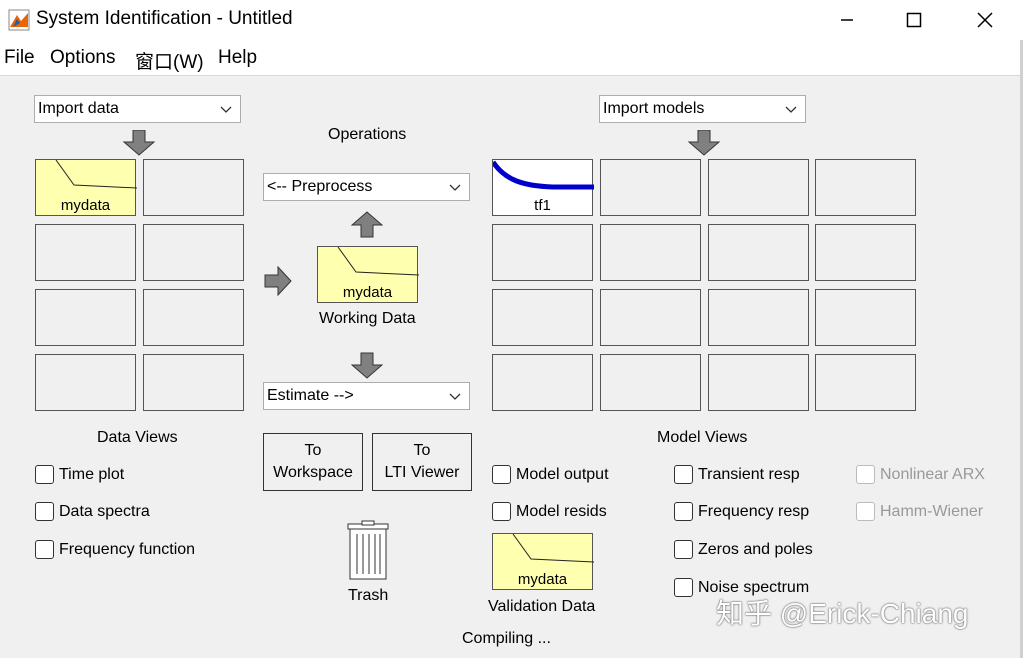 The image size is (1023, 658). Describe the element at coordinates (366, 396) in the screenshot. I see `estimate-dropdown: Estimate -->` at that location.